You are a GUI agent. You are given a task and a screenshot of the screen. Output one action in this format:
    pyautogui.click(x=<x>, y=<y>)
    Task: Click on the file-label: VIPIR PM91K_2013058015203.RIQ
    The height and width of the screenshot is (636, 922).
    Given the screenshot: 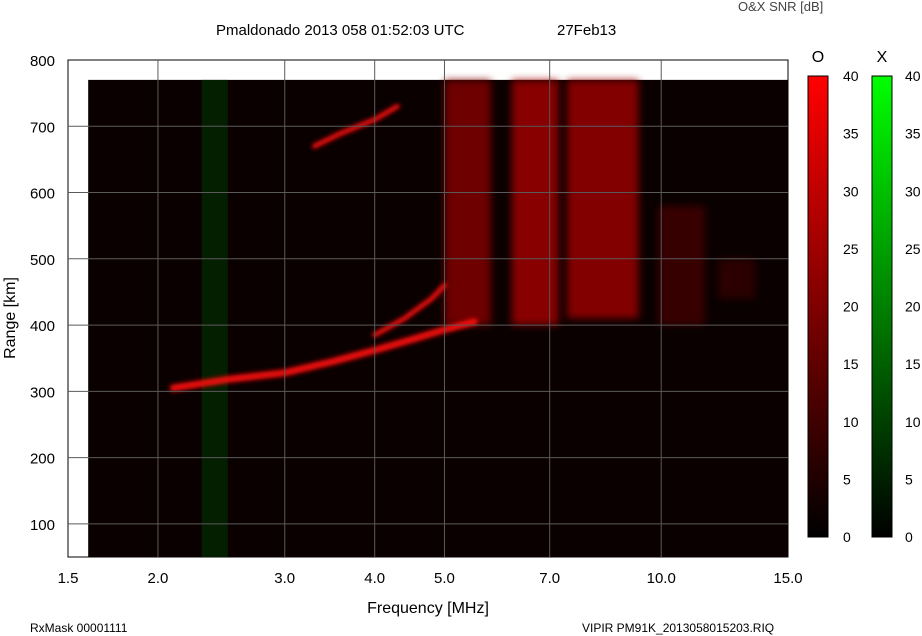 What is the action you would take?
    pyautogui.click(x=678, y=628)
    